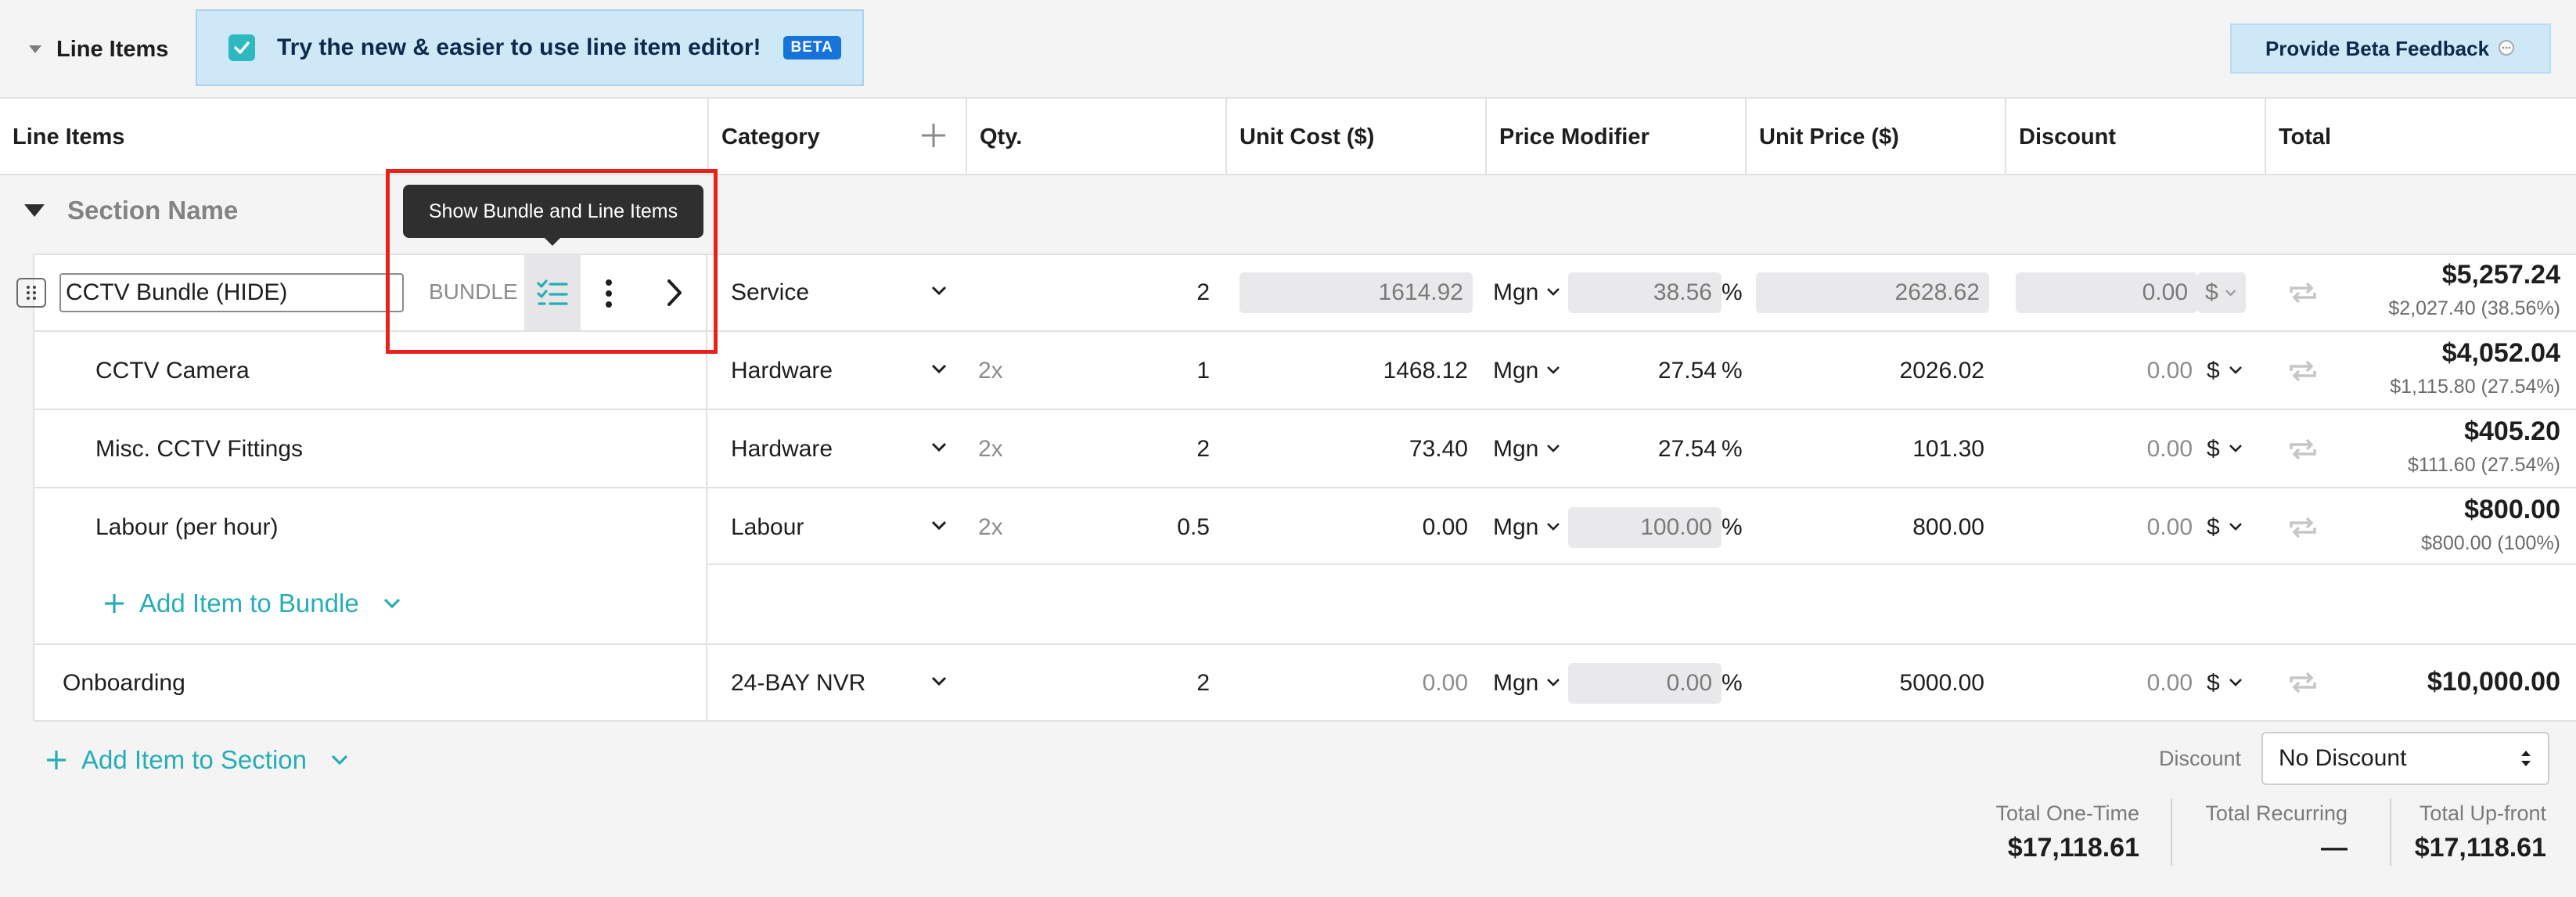 This screenshot has width=2576, height=897. Describe the element at coordinates (2480, 848) in the screenshot. I see `total-upfront-value: $17,118.61` at that location.